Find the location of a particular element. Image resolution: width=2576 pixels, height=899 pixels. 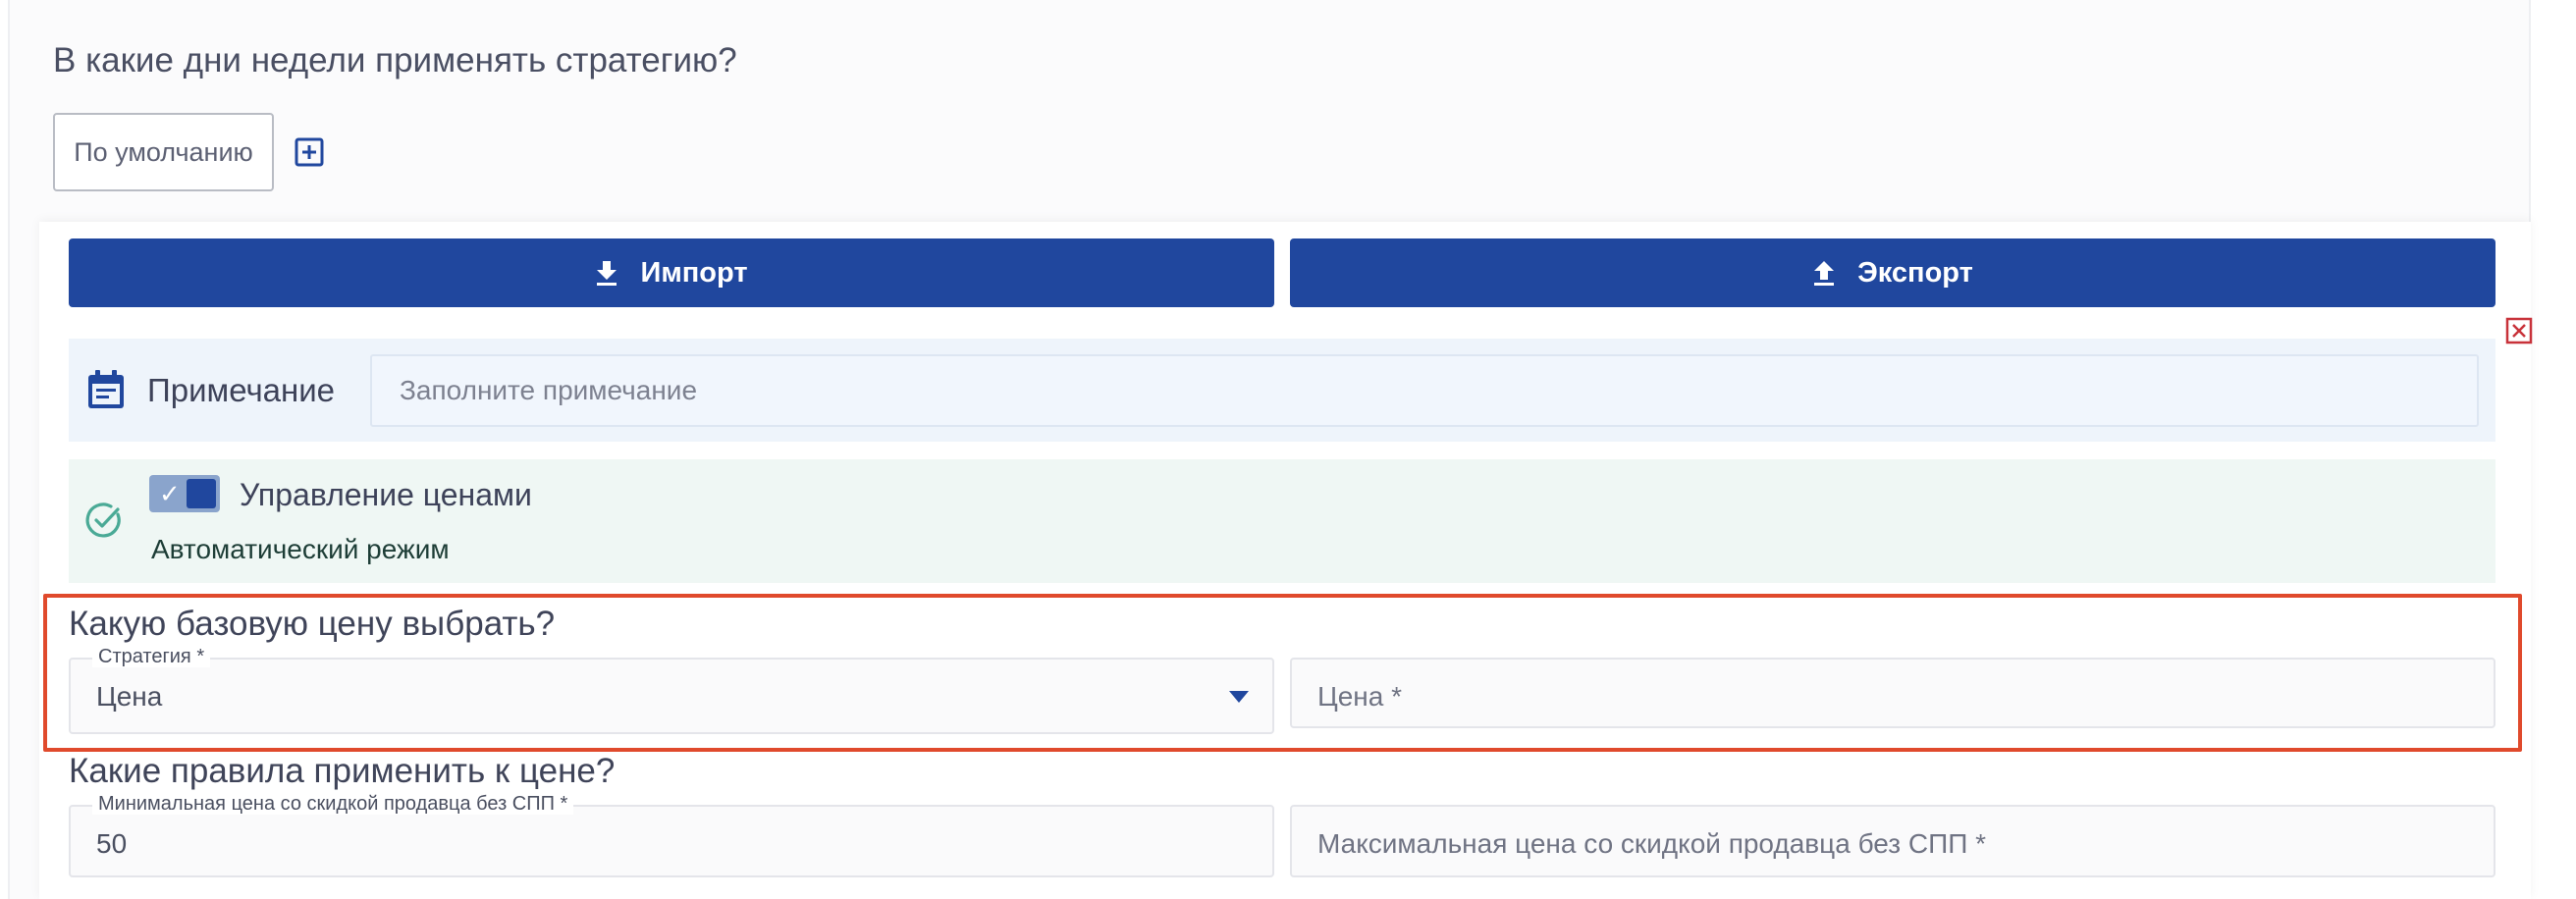

export-button: Экспорт is located at coordinates (1893, 272).